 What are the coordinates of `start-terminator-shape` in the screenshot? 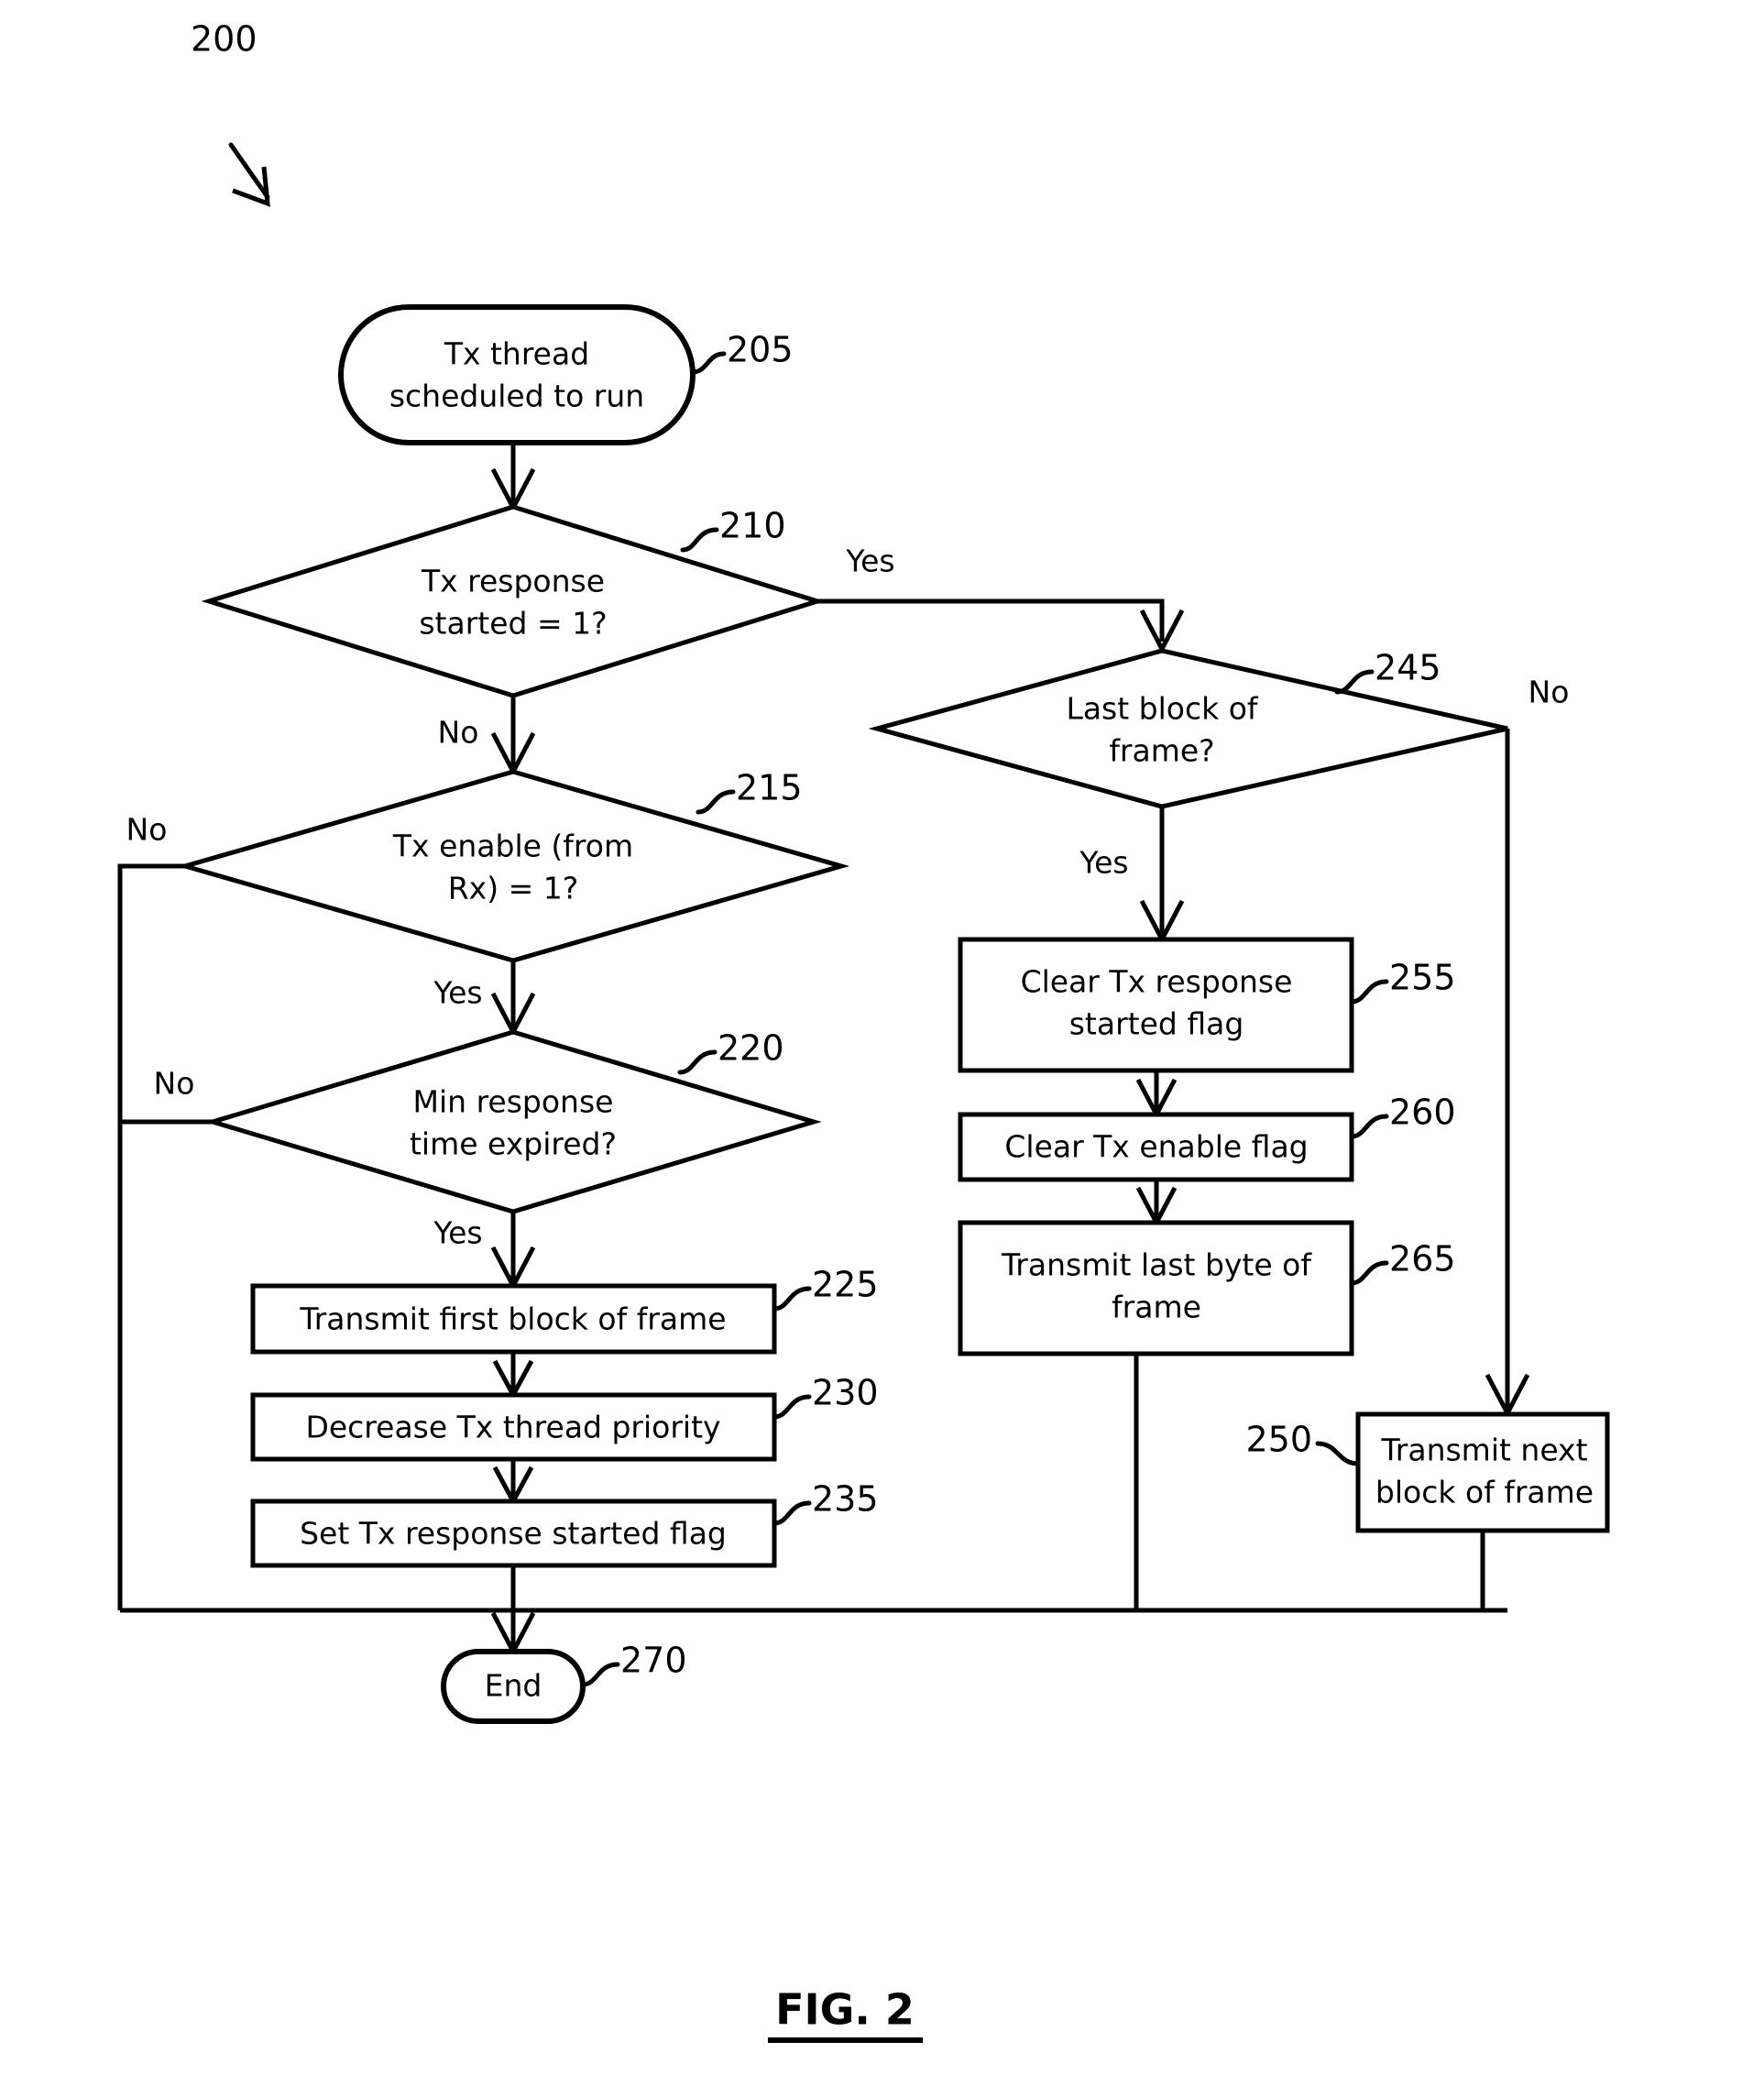 It's located at (517, 375).